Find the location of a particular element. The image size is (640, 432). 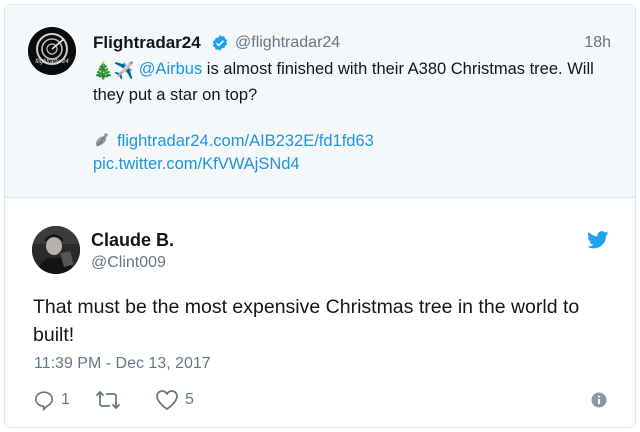

reply-action: 1 is located at coordinates (51, 400).